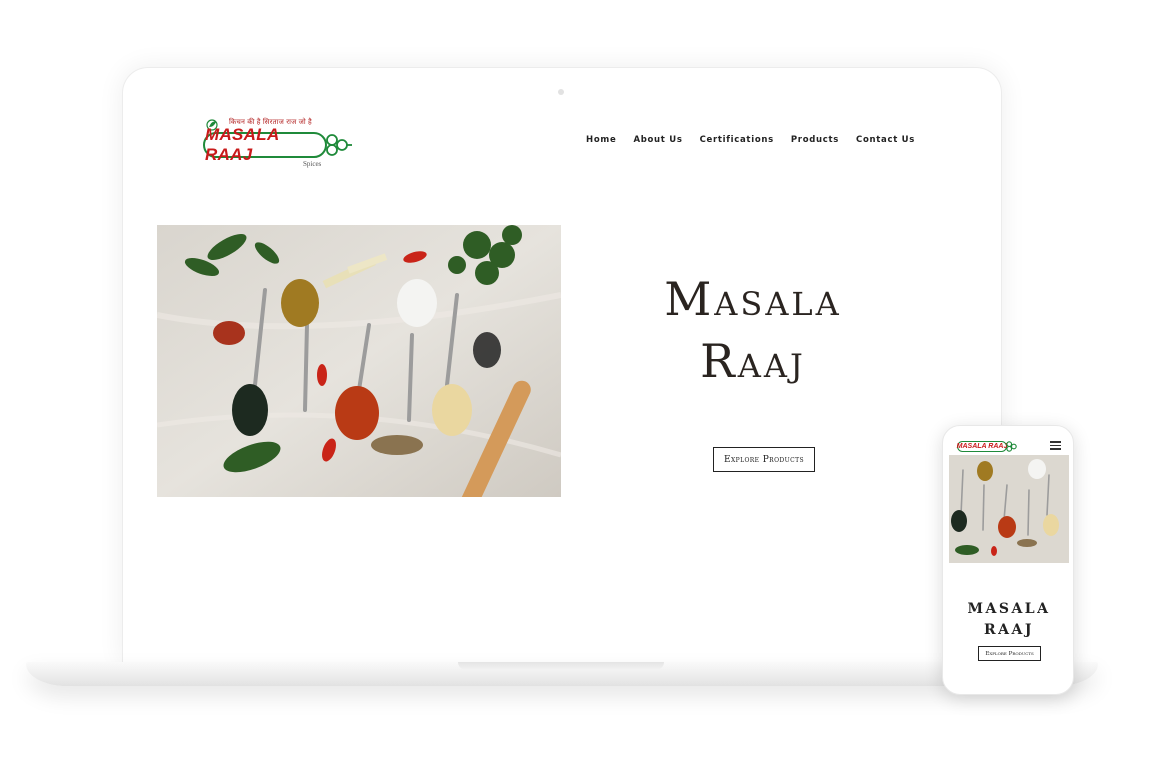  What do you see at coordinates (1009, 630) in the screenshot?
I see `mobile-title-line2: RAAJ` at bounding box center [1009, 630].